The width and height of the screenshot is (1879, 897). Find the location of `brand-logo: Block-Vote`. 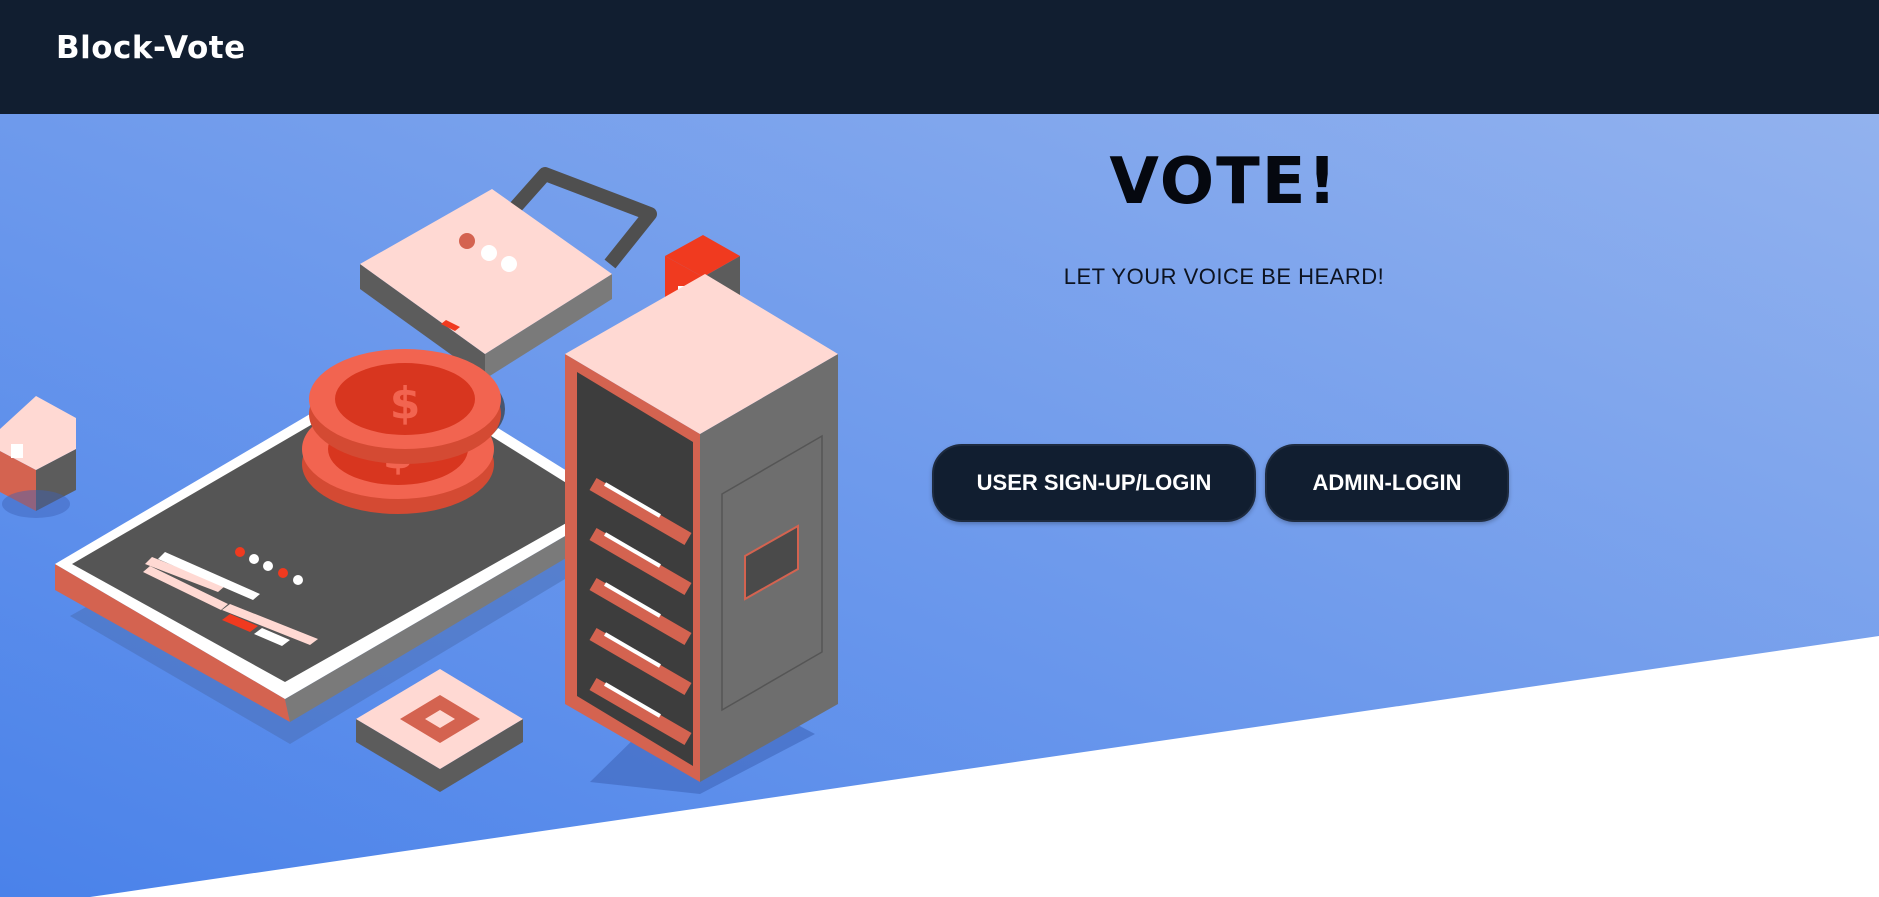

brand-logo: Block-Vote is located at coordinates (151, 48).